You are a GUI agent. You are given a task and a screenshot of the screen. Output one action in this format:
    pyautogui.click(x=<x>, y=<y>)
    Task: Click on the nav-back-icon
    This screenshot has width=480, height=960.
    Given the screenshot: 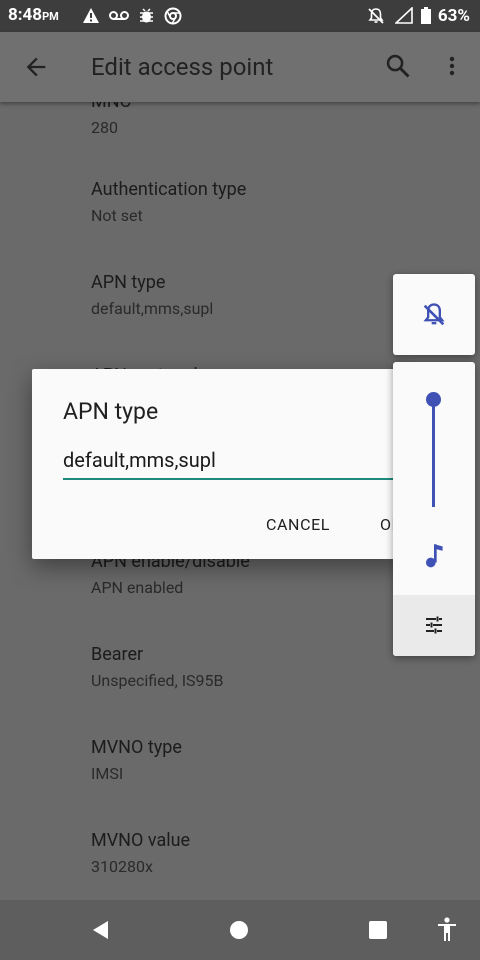 What is the action you would take?
    pyautogui.click(x=101, y=930)
    